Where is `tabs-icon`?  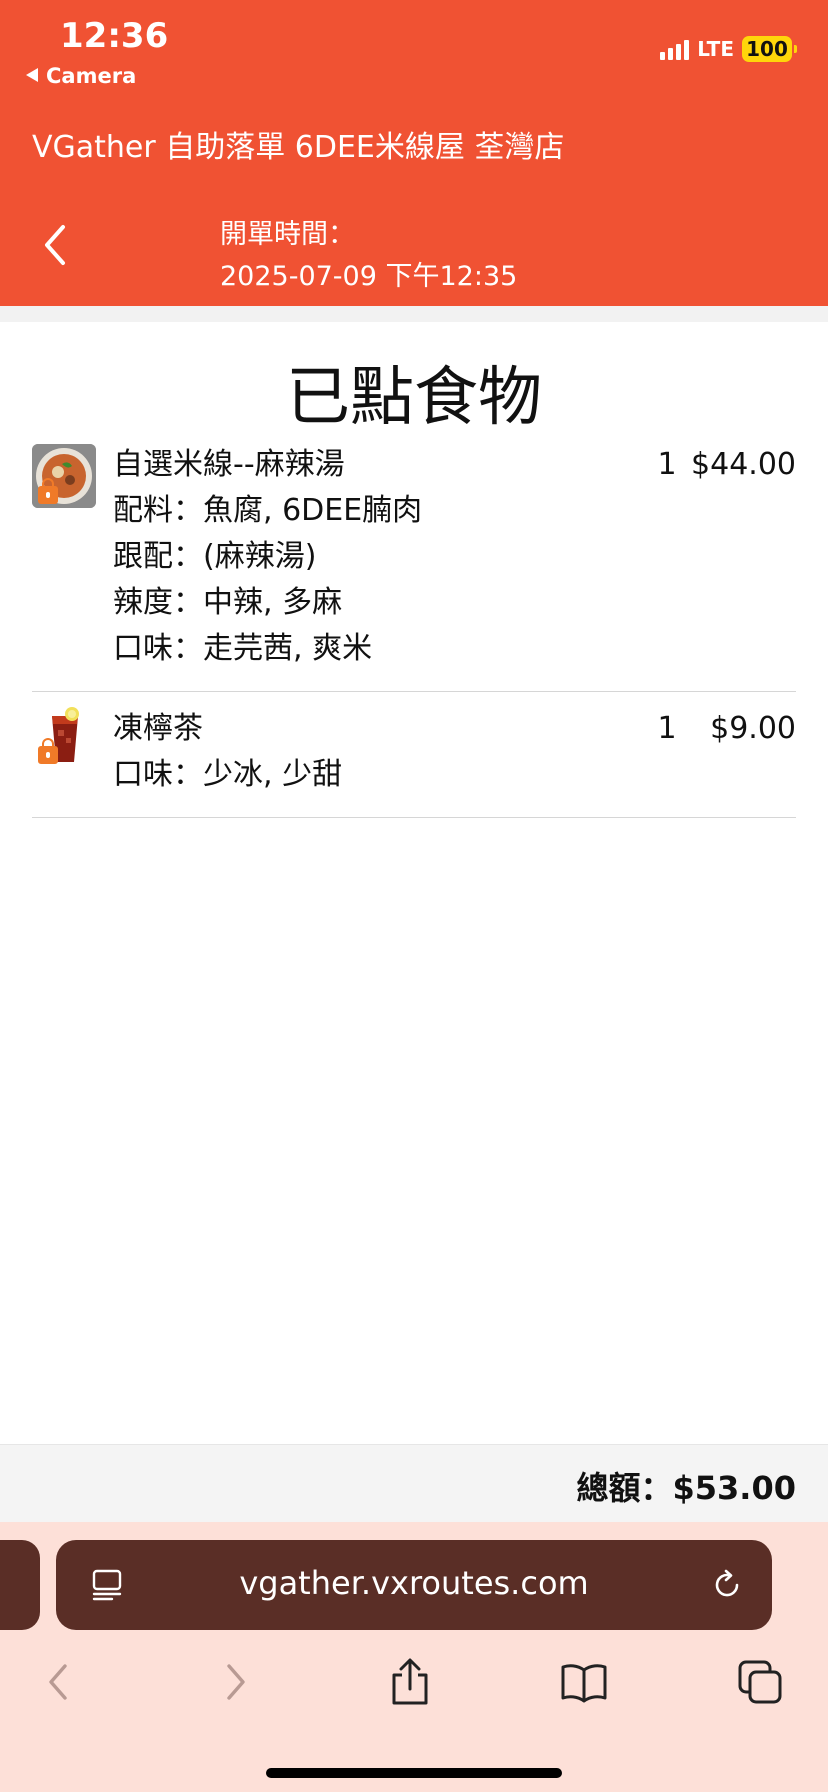
tabs-icon is located at coordinates (760, 1682).